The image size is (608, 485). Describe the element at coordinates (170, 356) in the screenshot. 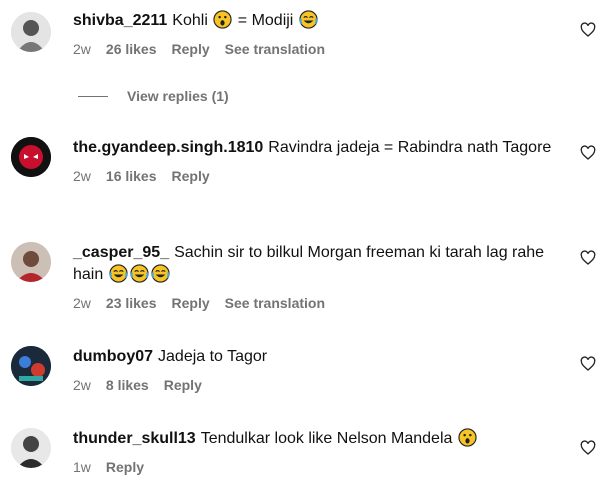

I see `comment-text: dumboy07 Jadeja to Tagor` at that location.